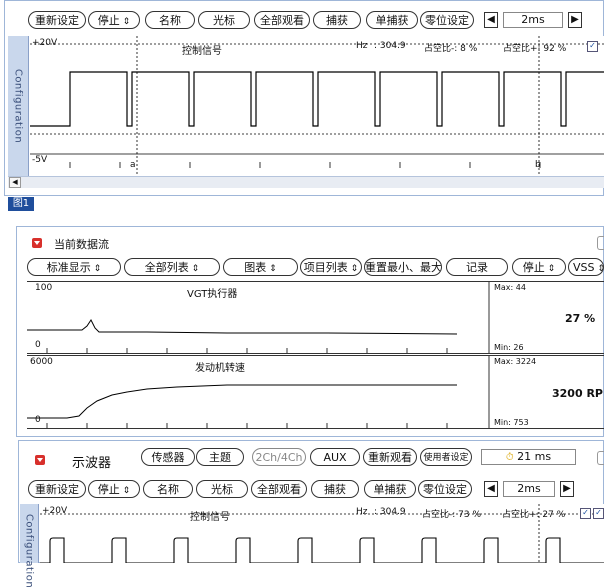 The image size is (604, 588). Describe the element at coordinates (598, 513) in the screenshot. I see `scope2-checkbox-secondary: ✓` at that location.